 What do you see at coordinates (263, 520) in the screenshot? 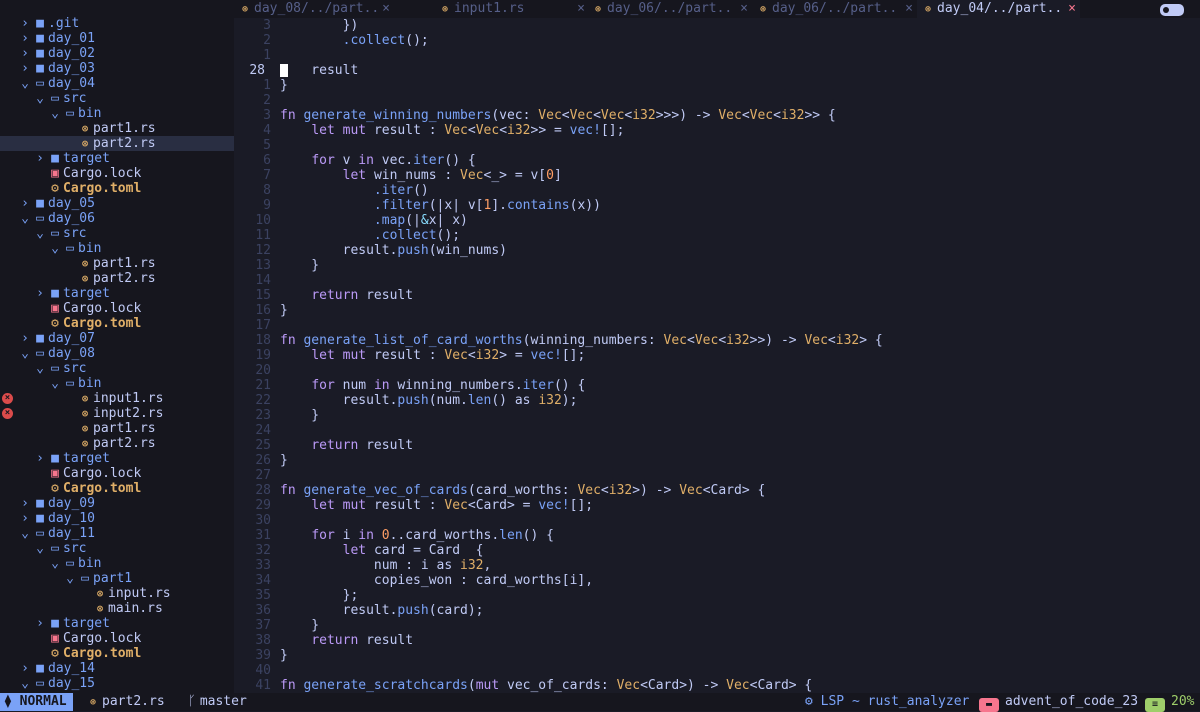
I see `line-number: 30` at bounding box center [263, 520].